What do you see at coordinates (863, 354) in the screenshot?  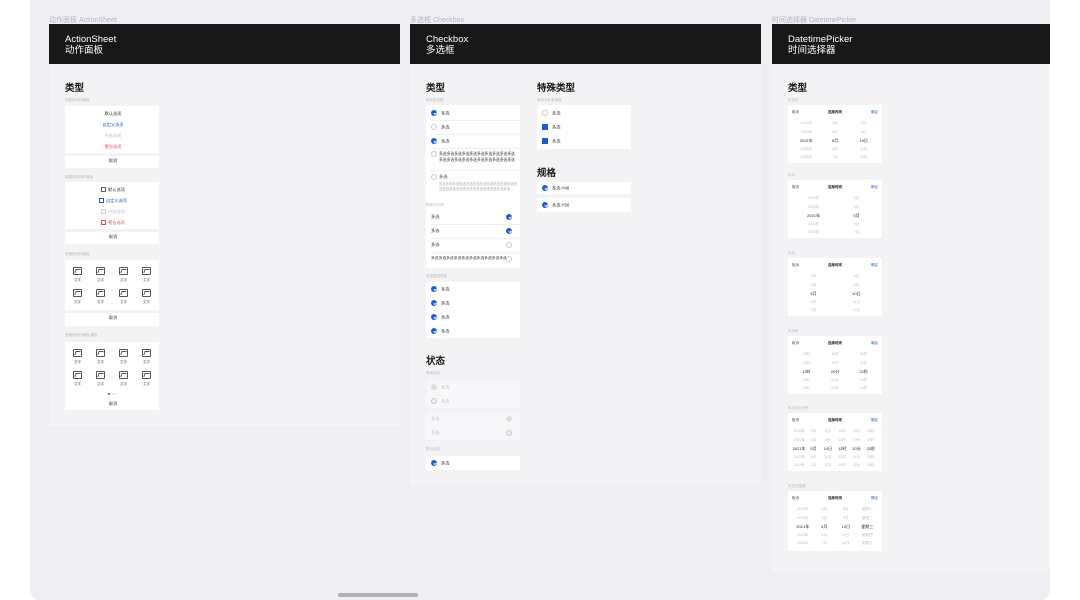 I see `picker-option: 20秒` at bounding box center [863, 354].